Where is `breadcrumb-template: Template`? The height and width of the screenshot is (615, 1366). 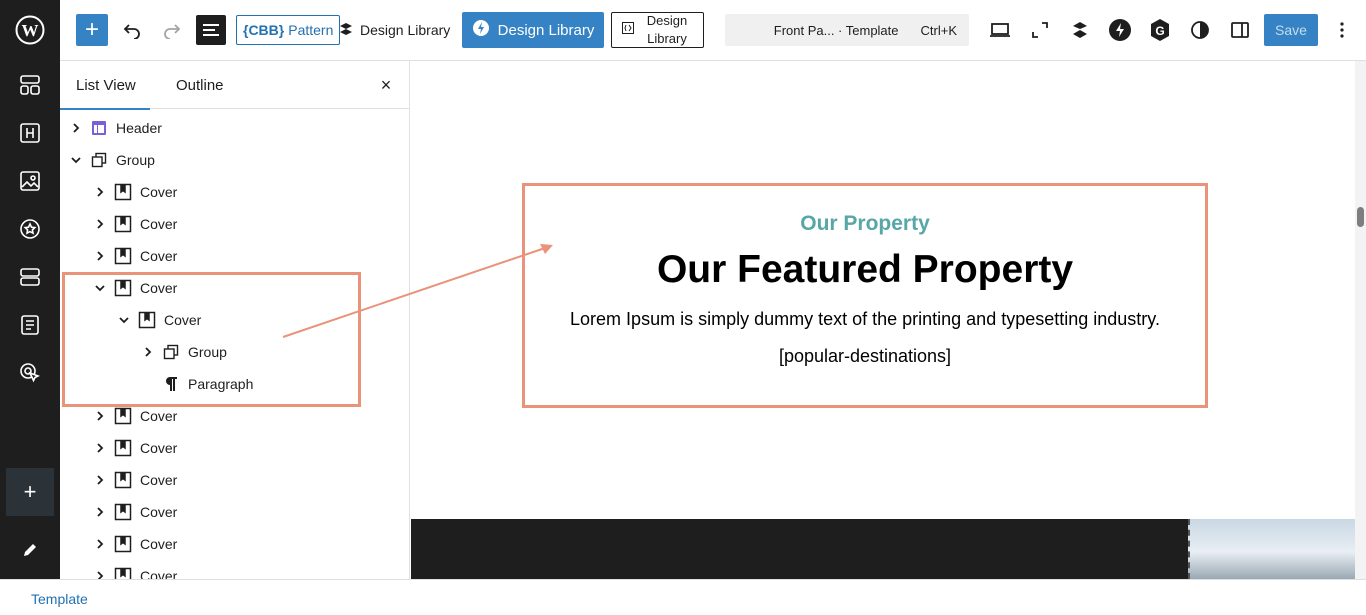 breadcrumb-template: Template is located at coordinates (59, 599).